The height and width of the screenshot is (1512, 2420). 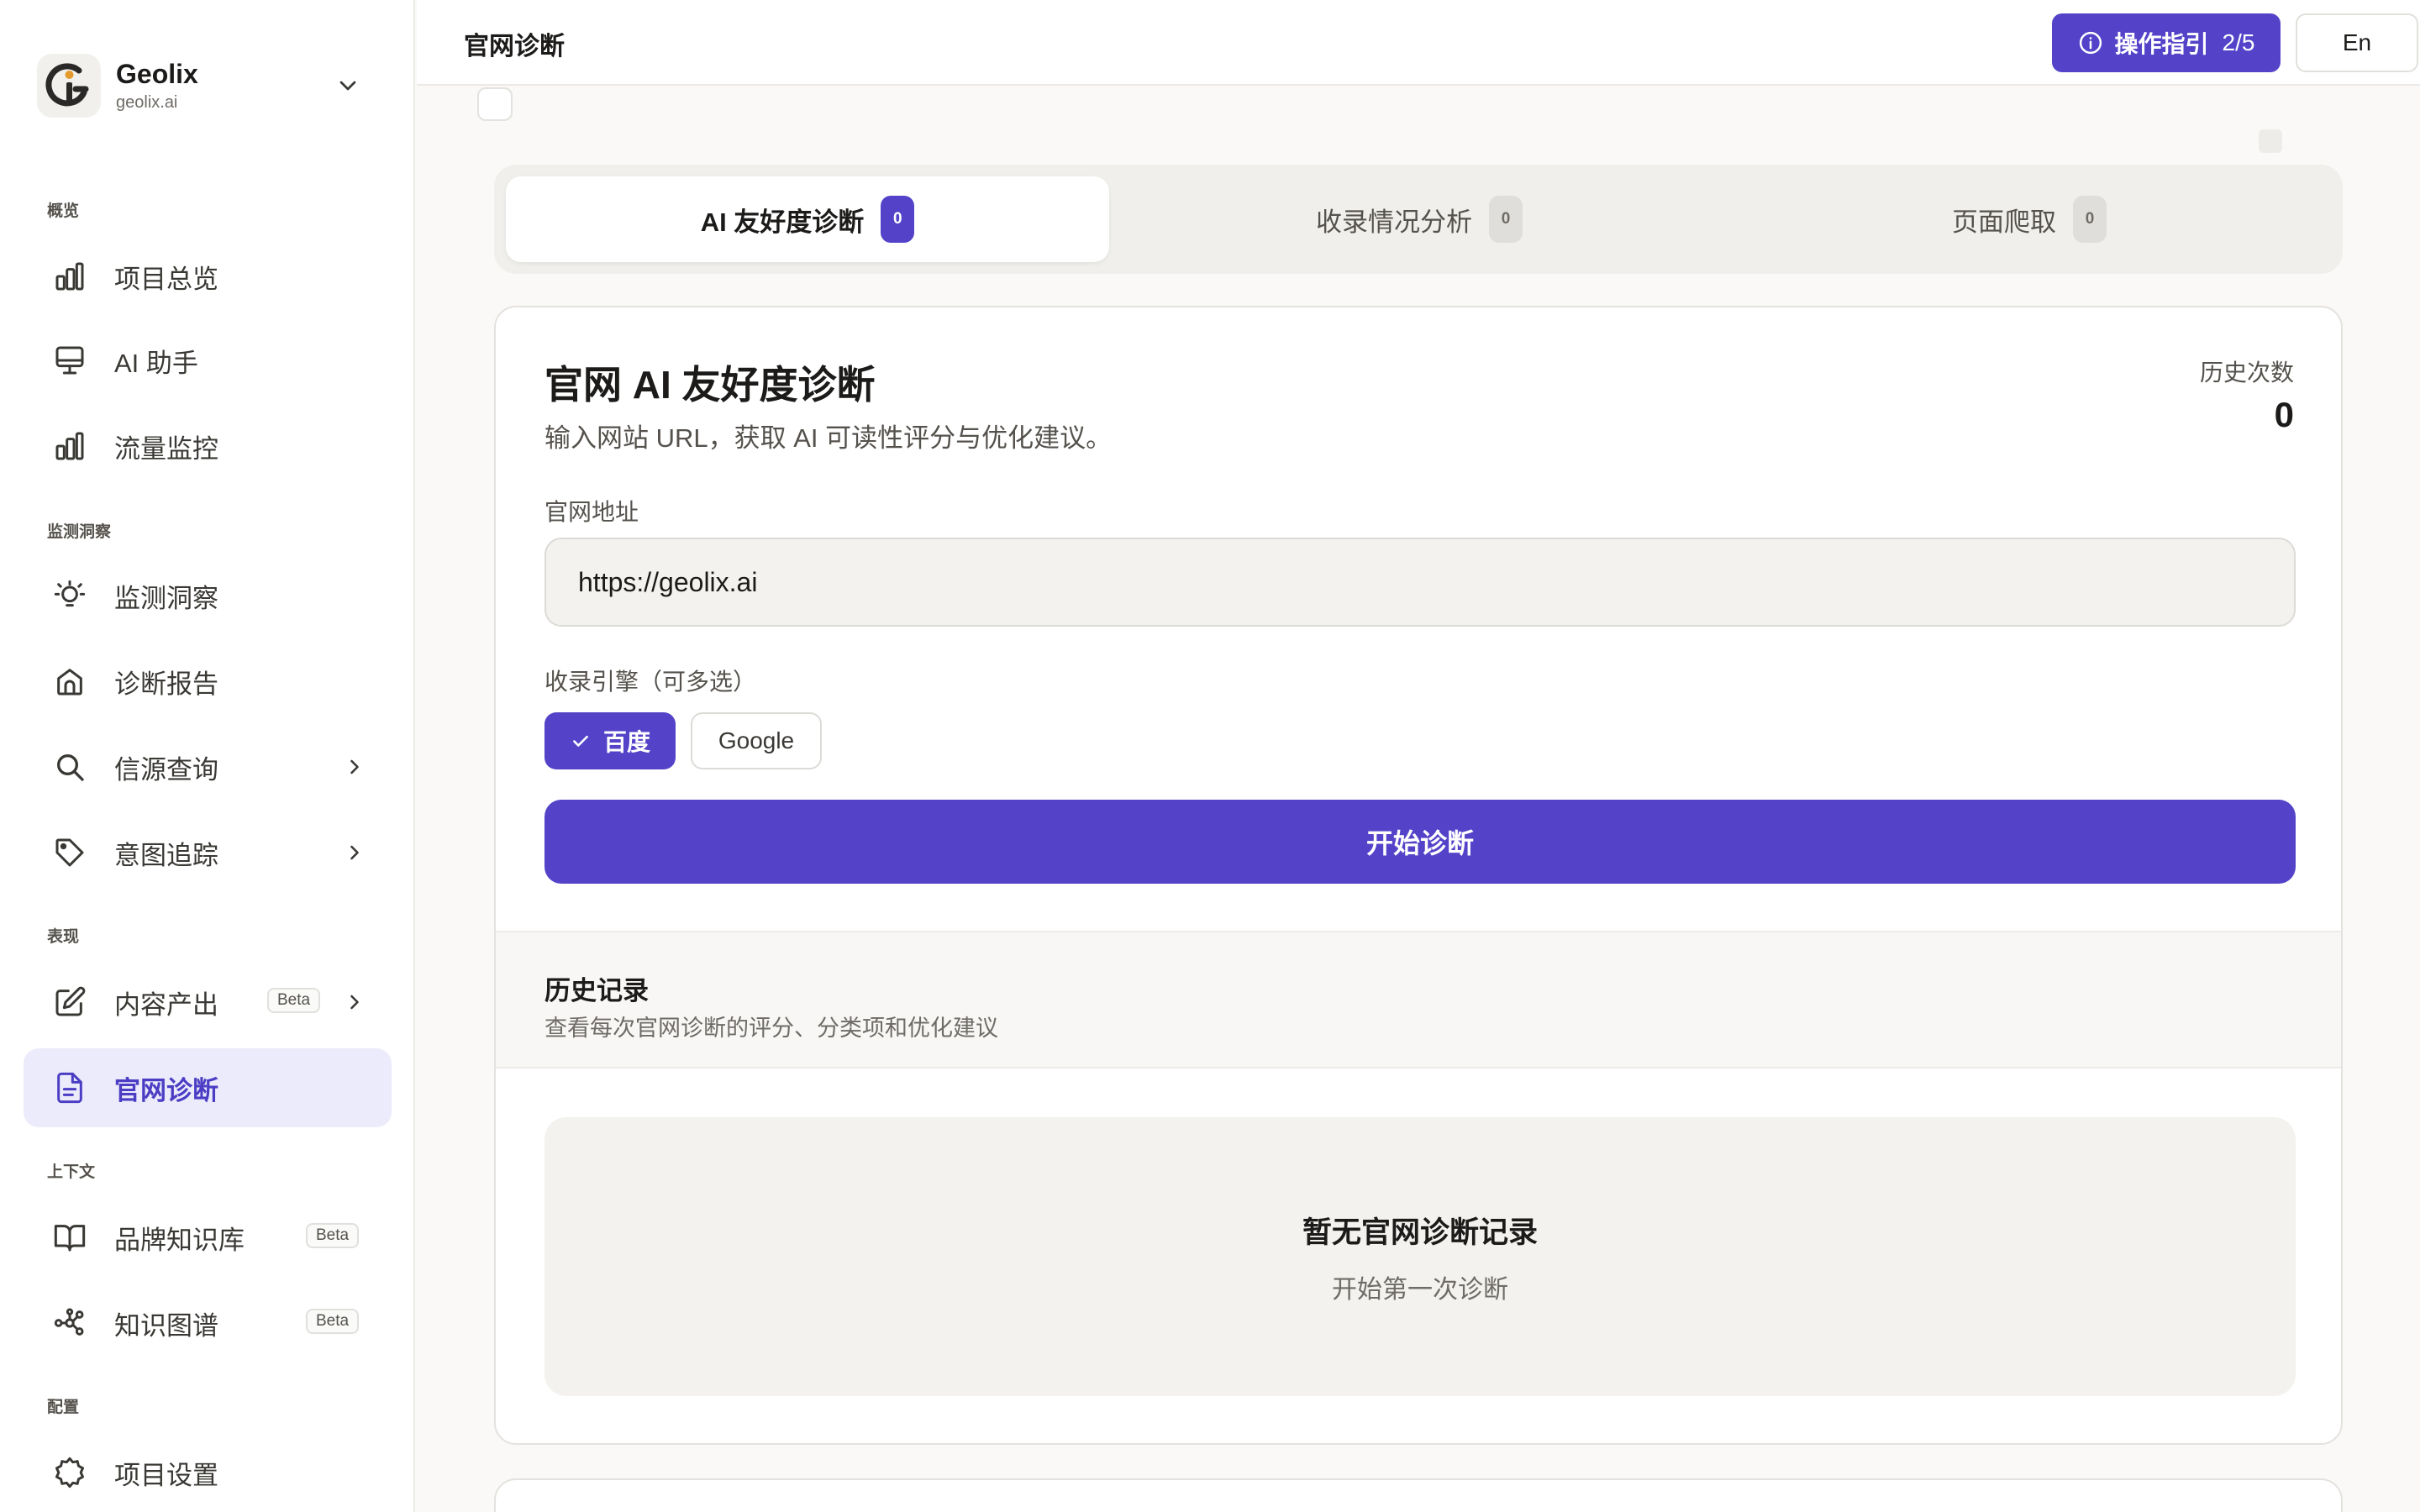 I want to click on empty-state-subtitle: 开始第一次诊断, so click(x=1420, y=1289).